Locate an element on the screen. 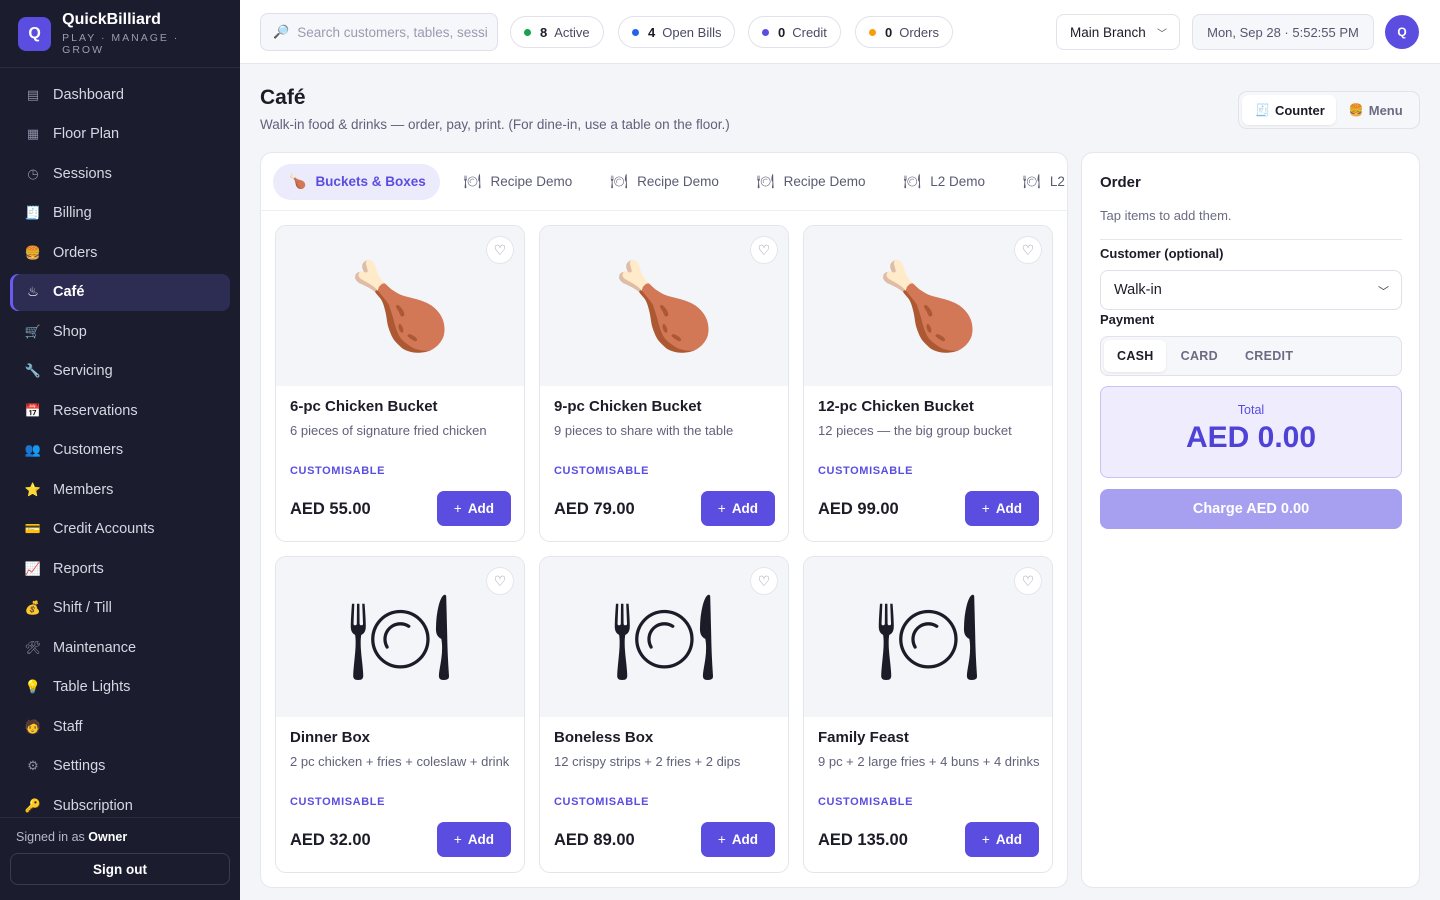  sidebar-item-members: ⭐ Members is located at coordinates (120, 489).